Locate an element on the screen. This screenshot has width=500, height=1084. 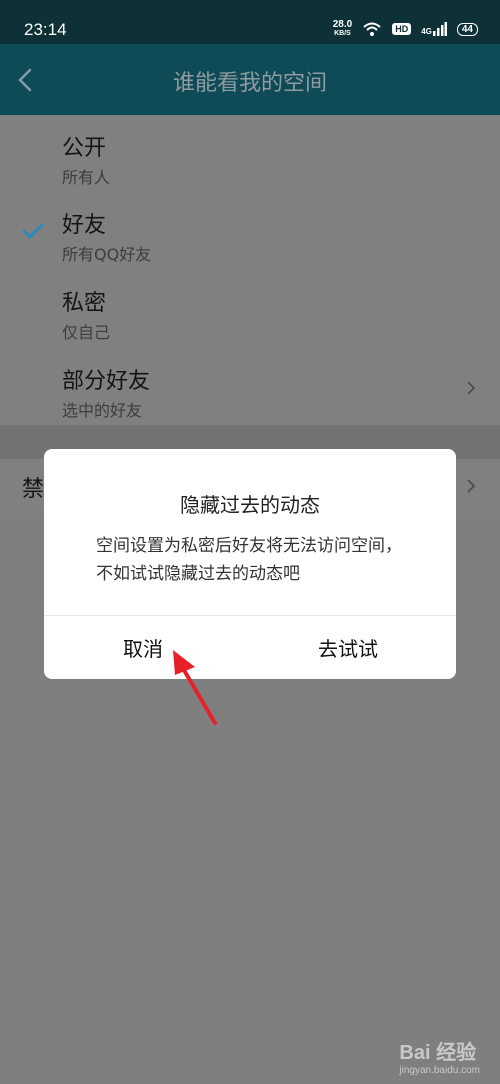
wifi-icon is located at coordinates (372, 29).